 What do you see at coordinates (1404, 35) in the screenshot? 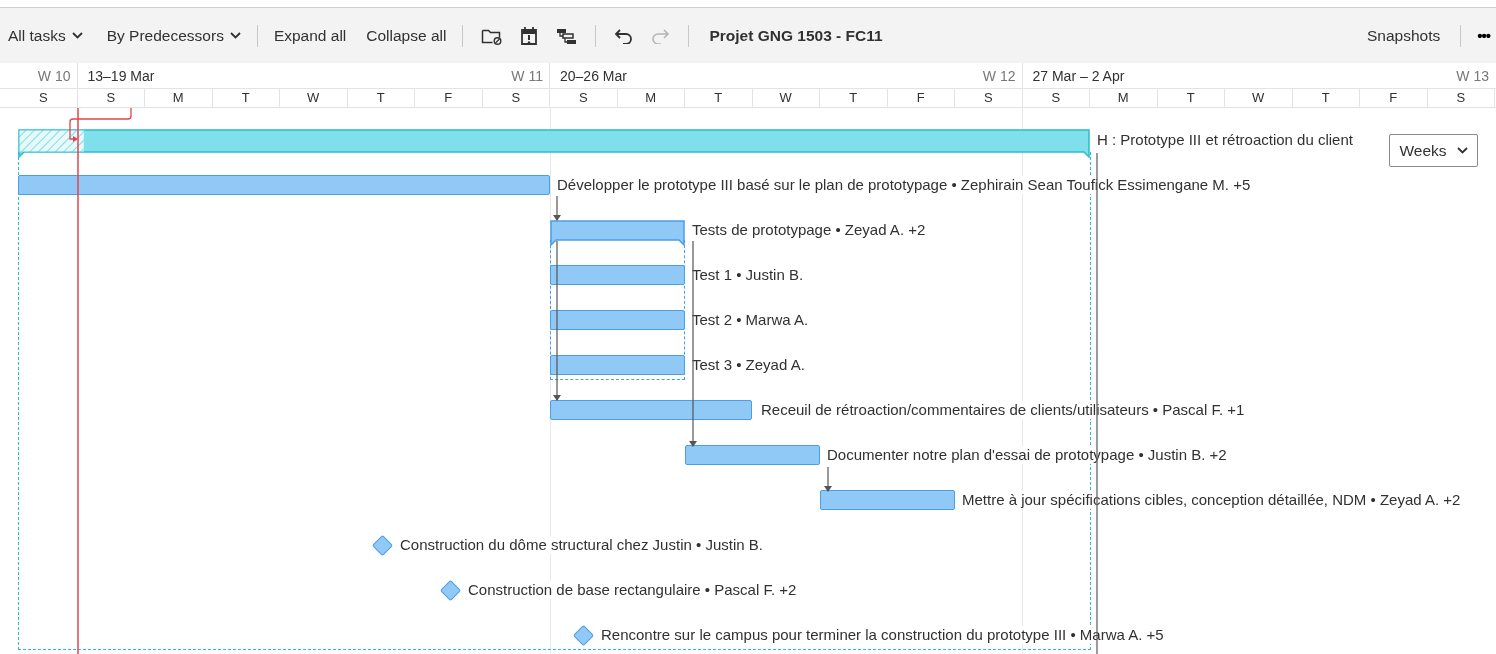
I see `snapshots-button: Snapshots` at bounding box center [1404, 35].